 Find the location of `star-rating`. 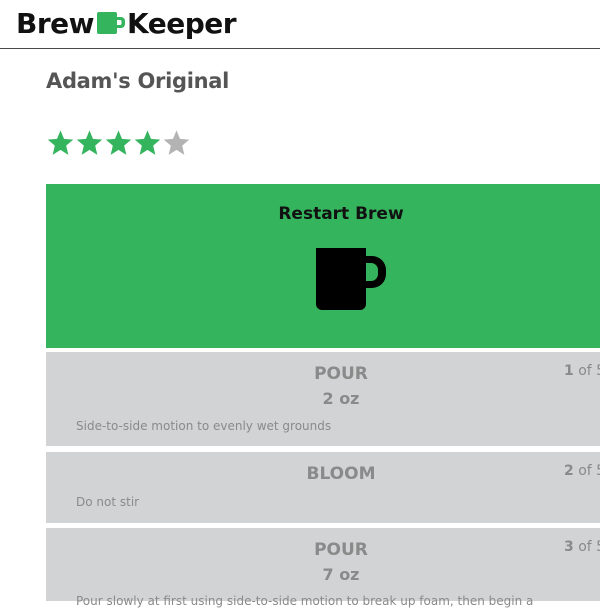

star-rating is located at coordinates (118, 143).